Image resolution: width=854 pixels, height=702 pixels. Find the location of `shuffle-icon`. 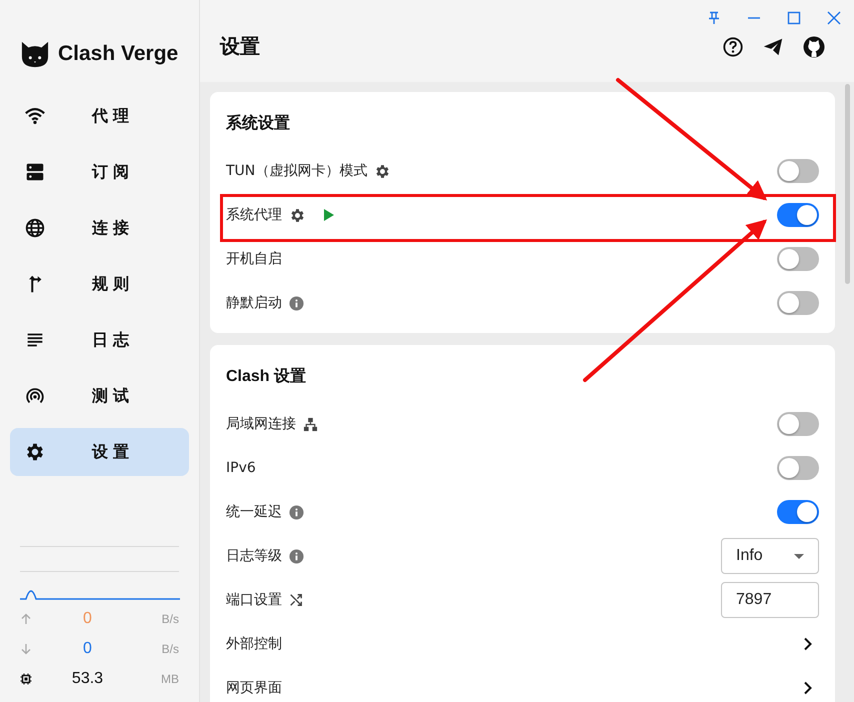

shuffle-icon is located at coordinates (296, 600).